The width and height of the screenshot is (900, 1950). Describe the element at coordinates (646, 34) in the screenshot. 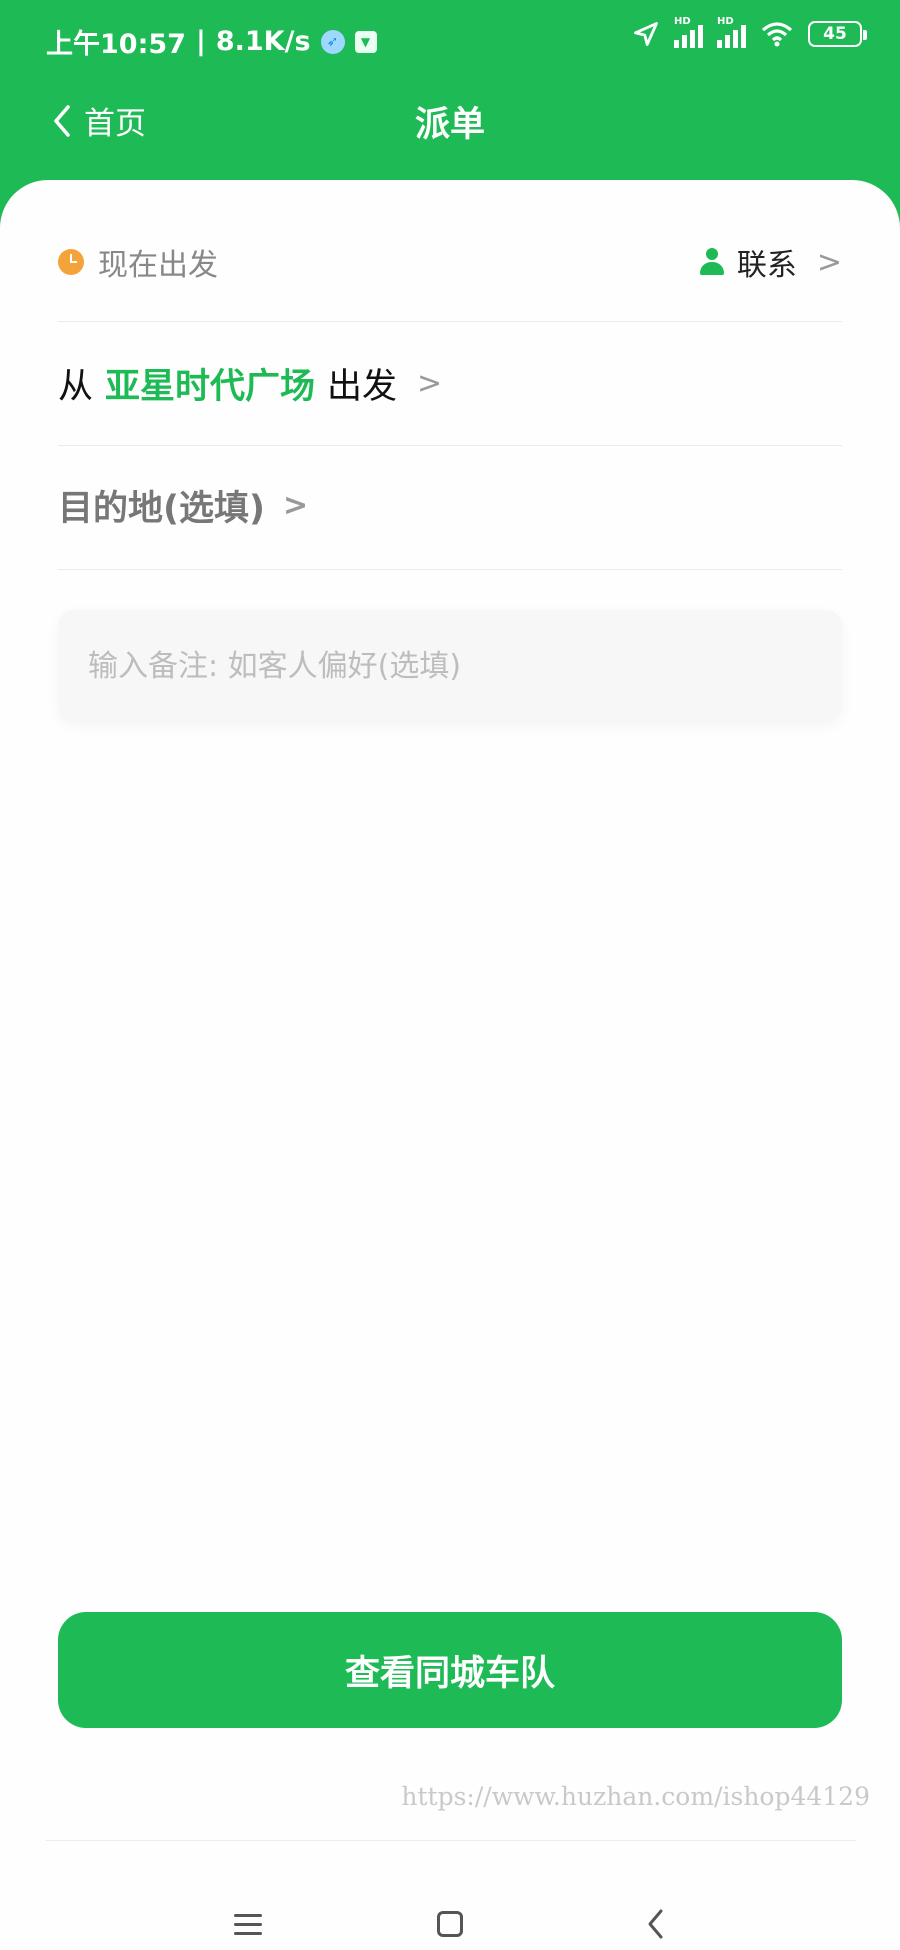

I see `location-icon` at that location.